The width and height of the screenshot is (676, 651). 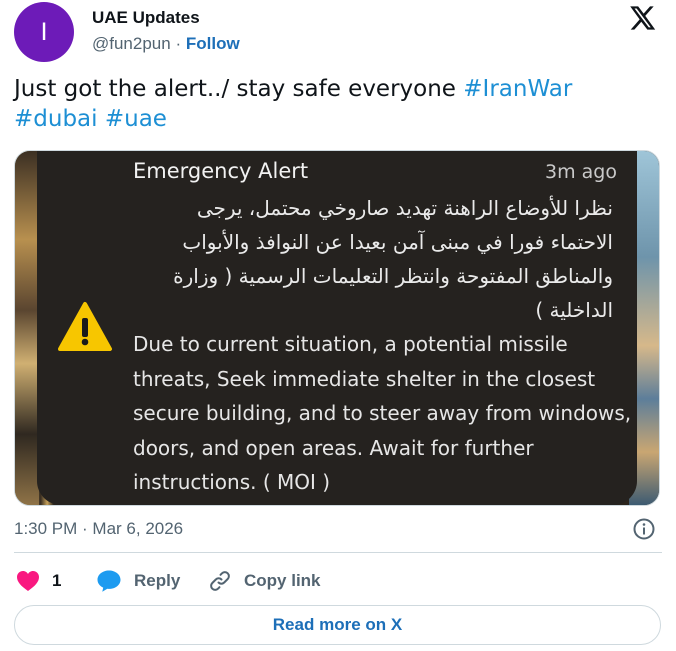 What do you see at coordinates (27, 328) in the screenshot?
I see `photo-background-left` at bounding box center [27, 328].